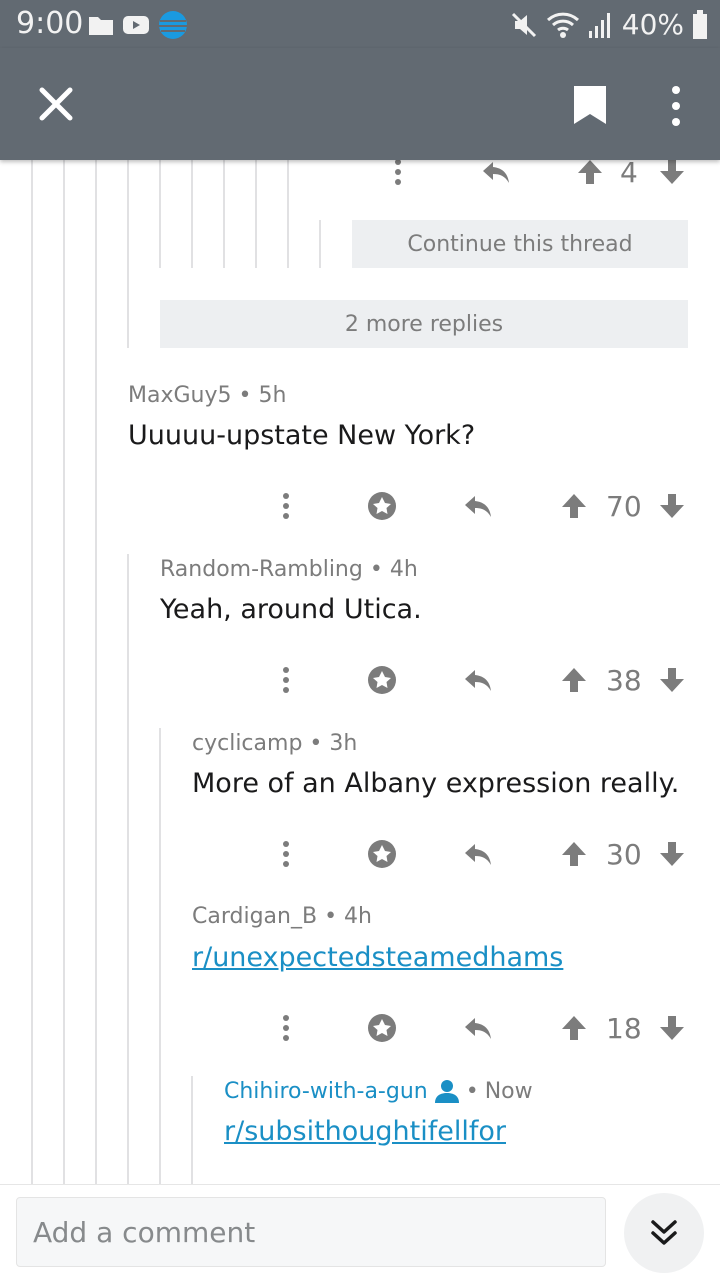 Image resolution: width=720 pixels, height=1281 pixels. I want to click on comment-age: 3h, so click(343, 743).